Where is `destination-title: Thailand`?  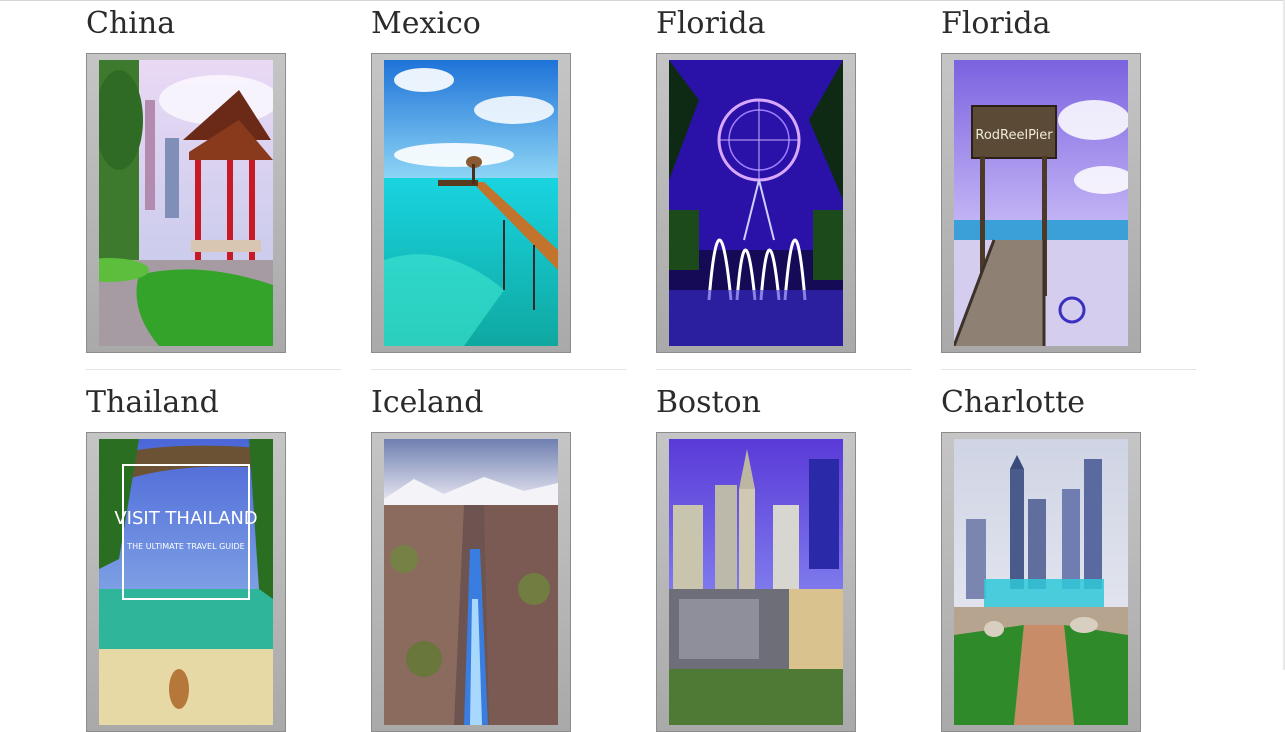 destination-title: Thailand is located at coordinates (152, 403).